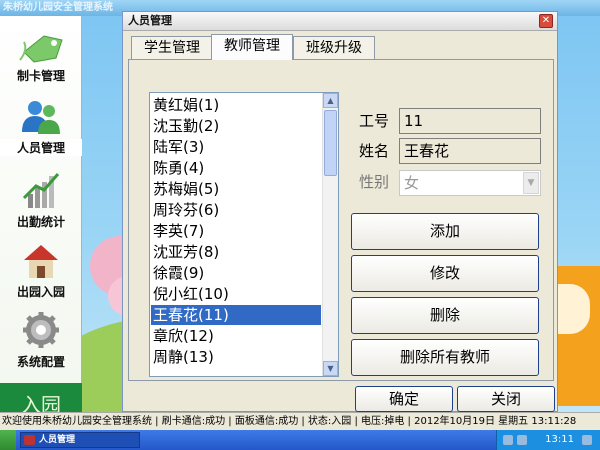 The height and width of the screenshot is (450, 600). I want to click on volume-icon, so click(522, 440).